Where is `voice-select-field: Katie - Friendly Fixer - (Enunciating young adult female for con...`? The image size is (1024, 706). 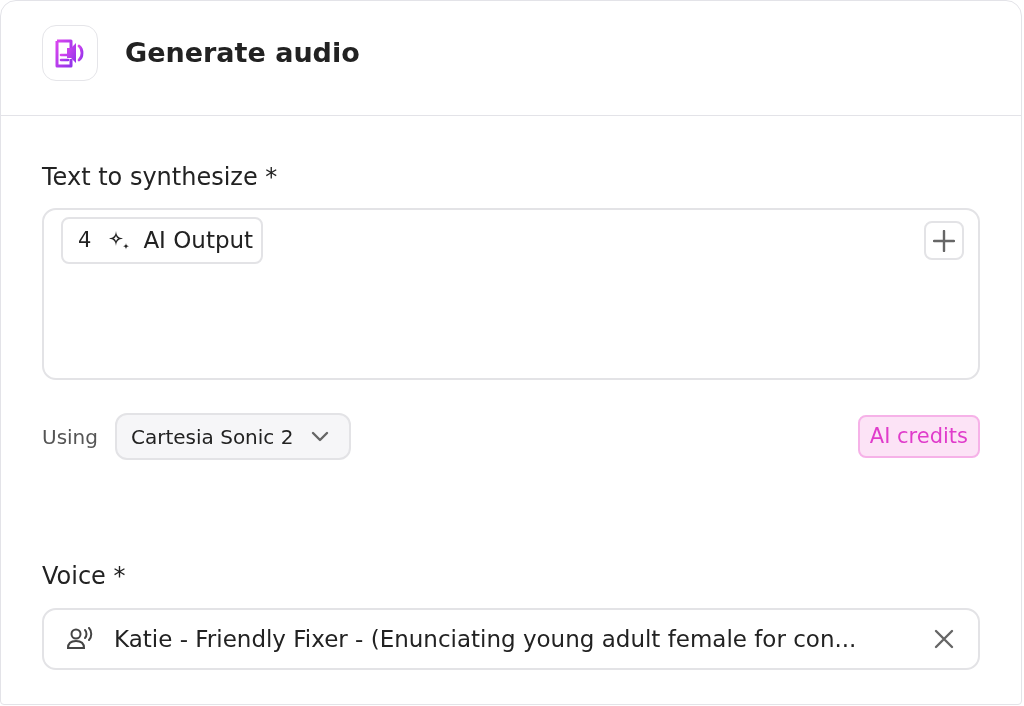 voice-select-field: Katie - Friendly Fixer - (Enunciating young adult female for con... is located at coordinates (511, 639).